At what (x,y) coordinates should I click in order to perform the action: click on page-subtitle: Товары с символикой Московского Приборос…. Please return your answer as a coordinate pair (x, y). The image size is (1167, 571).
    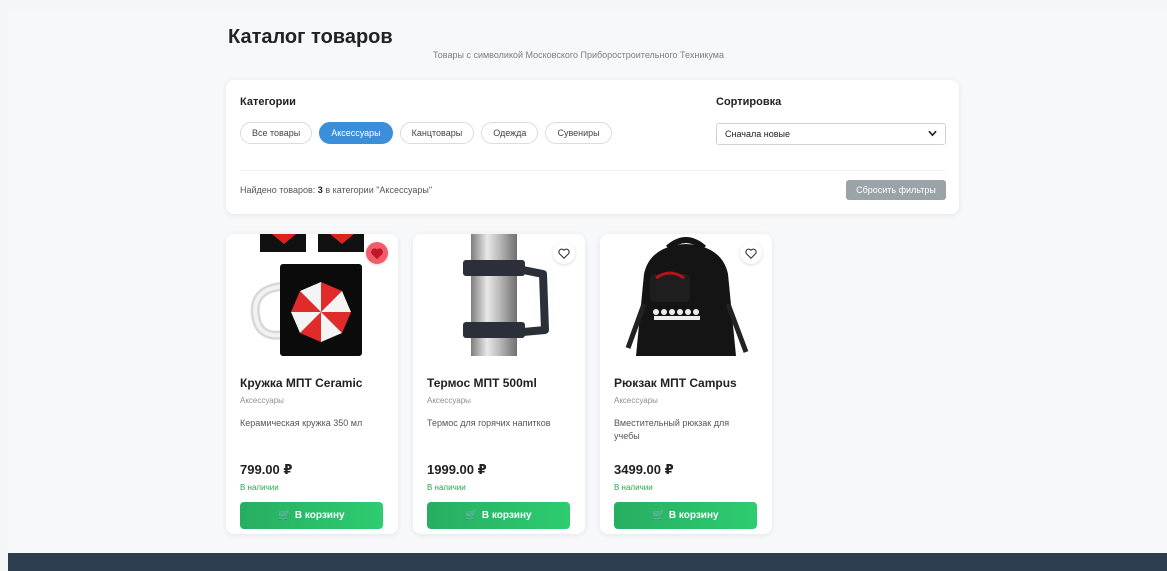
    Looking at the image, I should click on (578, 55).